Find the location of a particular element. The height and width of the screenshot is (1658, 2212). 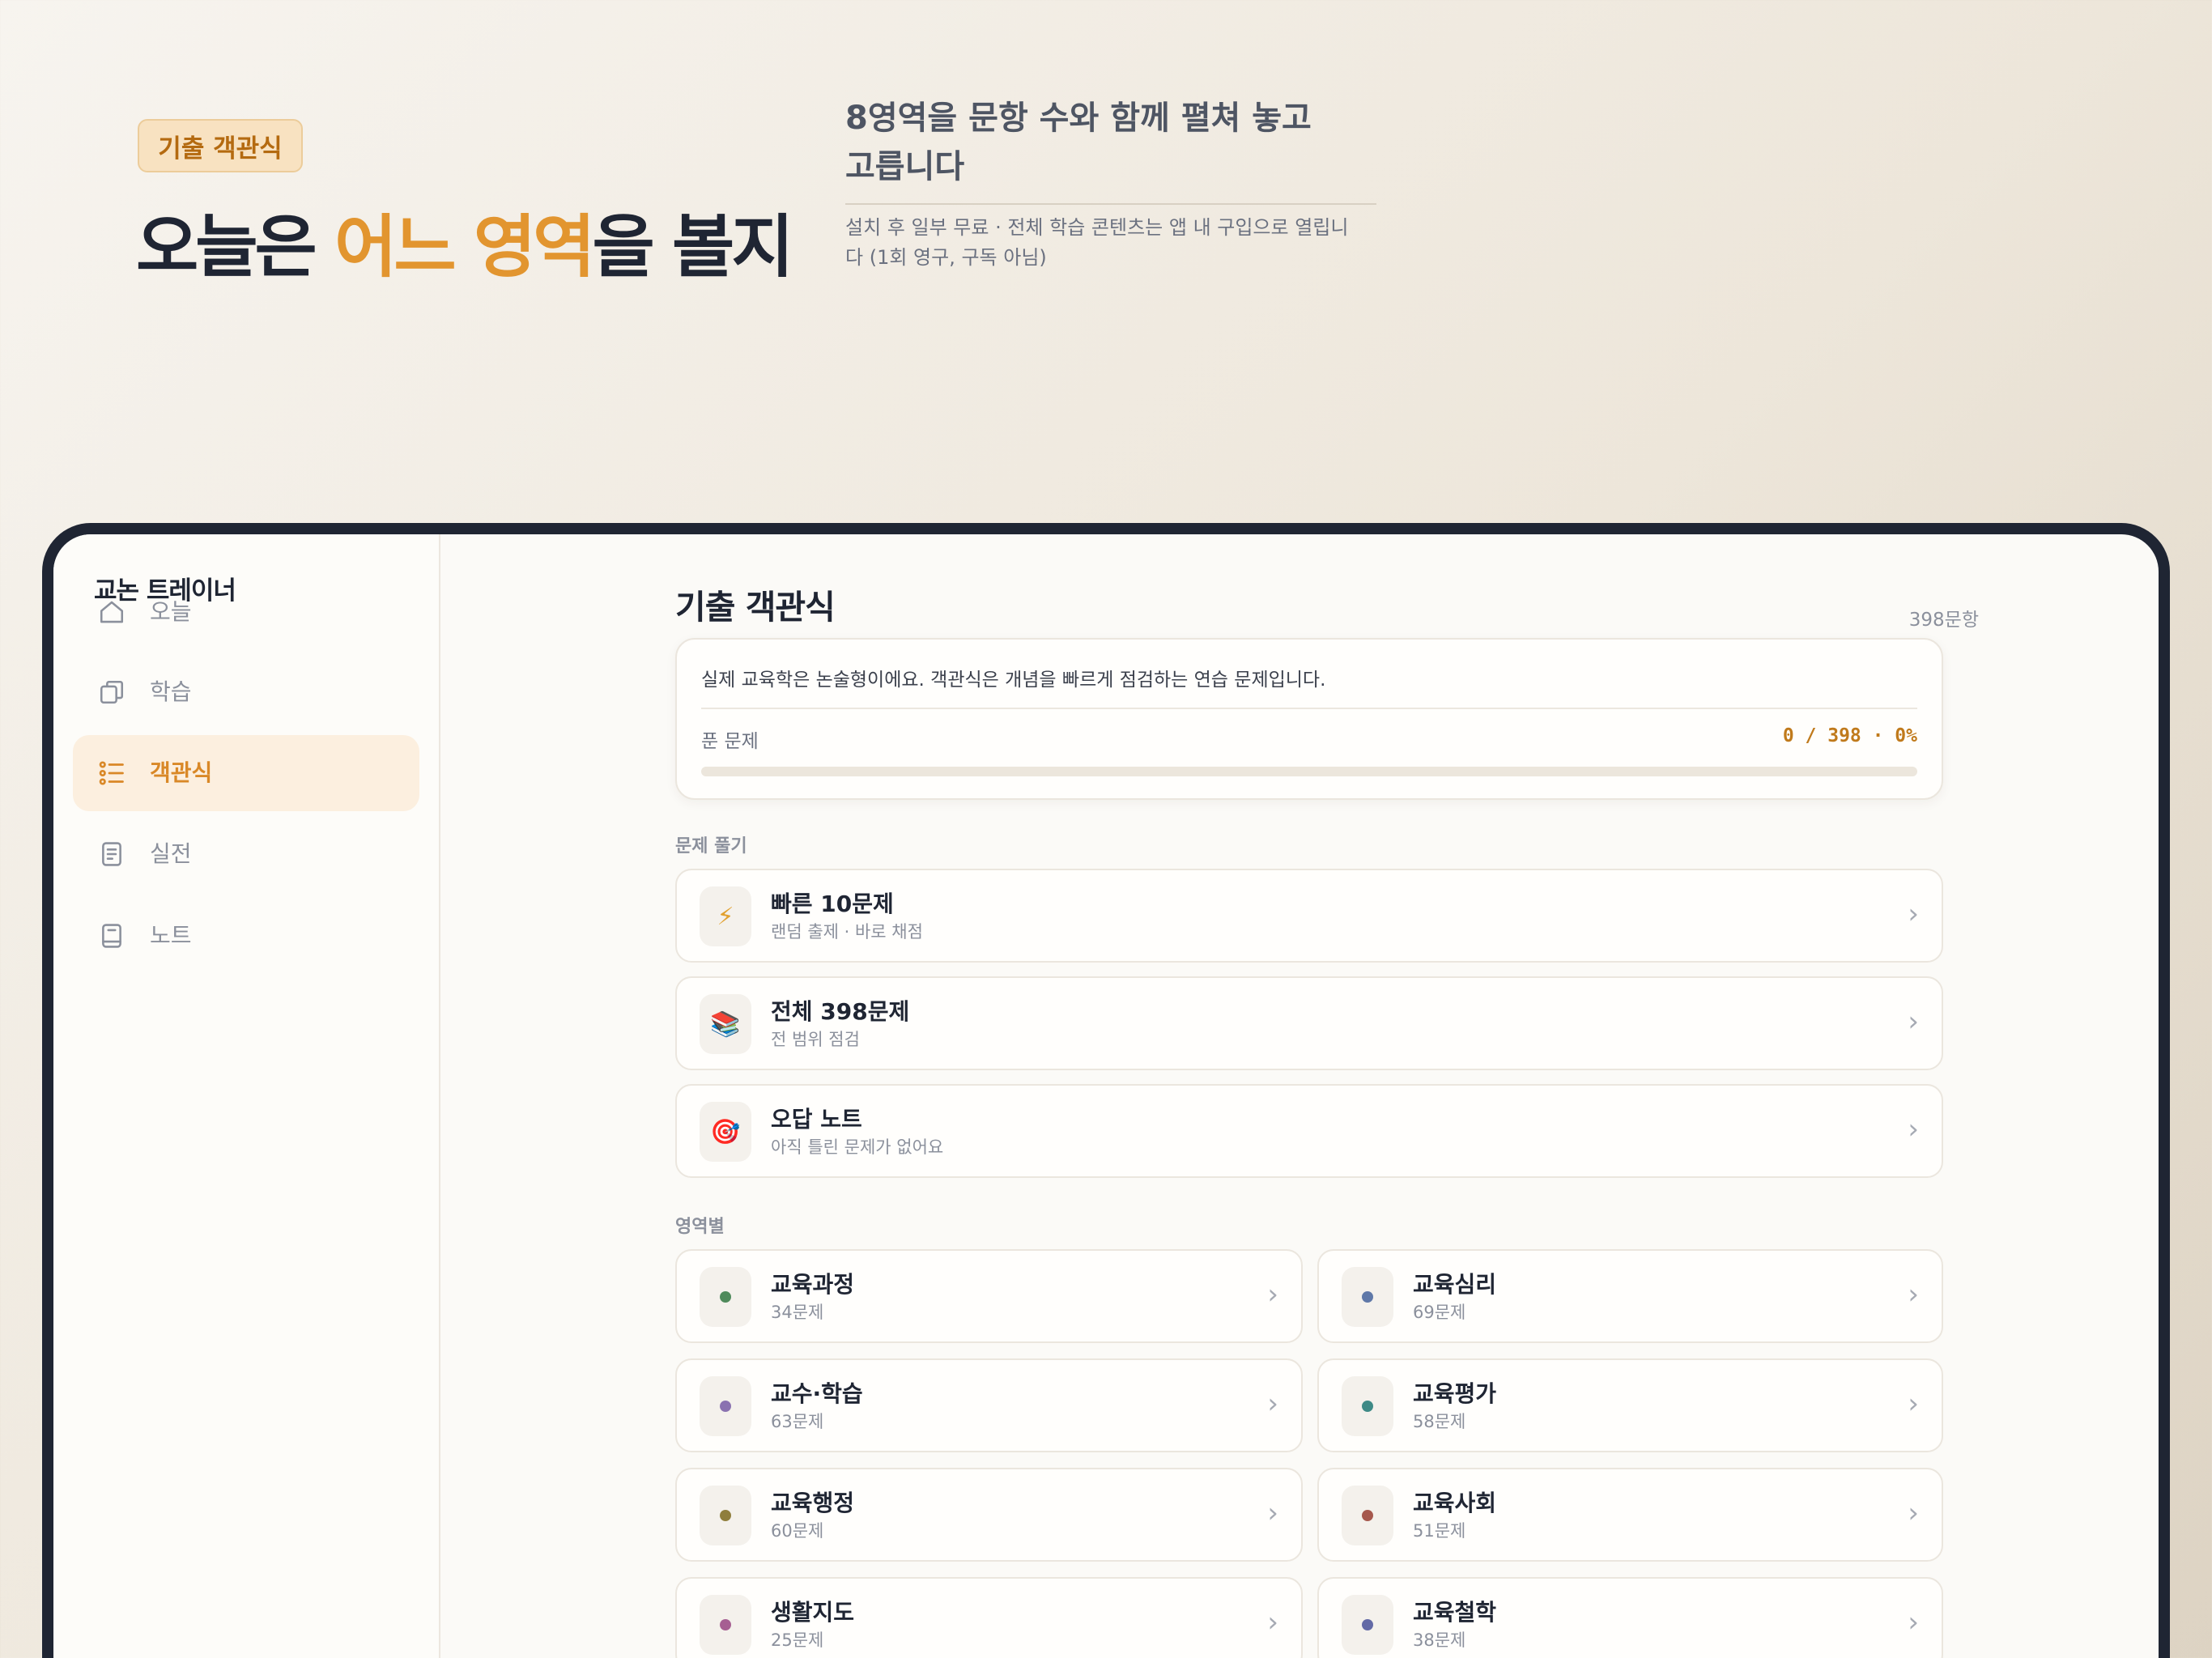

progress-bar is located at coordinates (1309, 771).